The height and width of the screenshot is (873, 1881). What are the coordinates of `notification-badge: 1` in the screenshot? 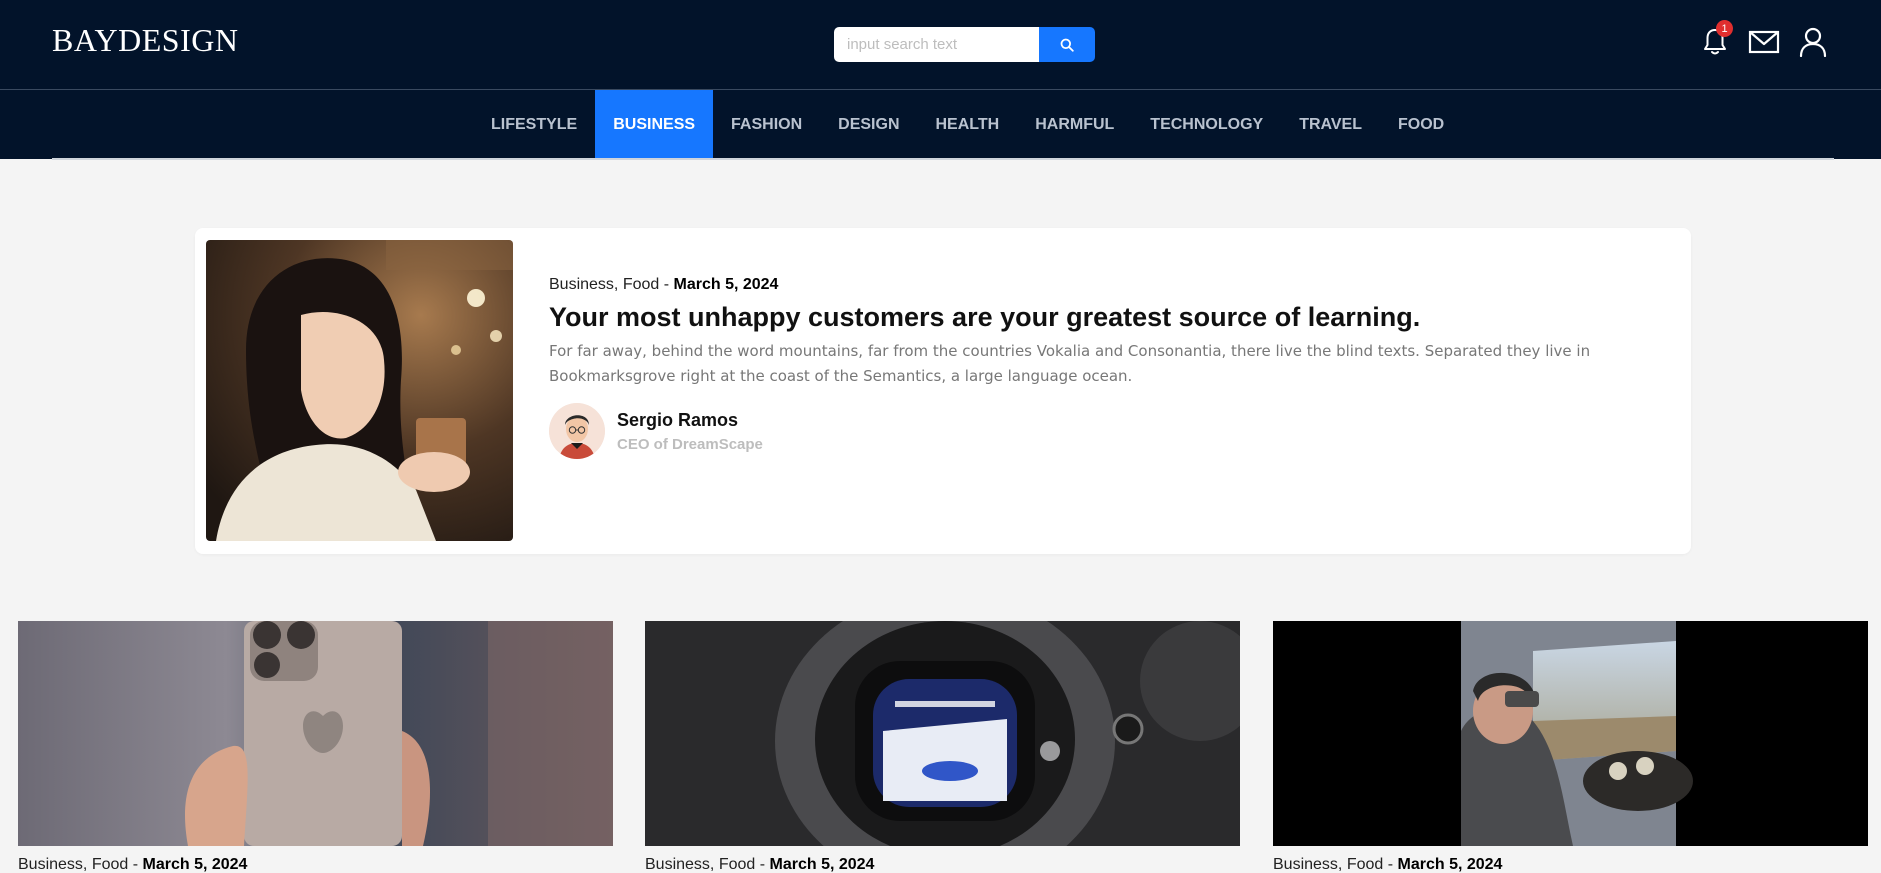 It's located at (1724, 28).